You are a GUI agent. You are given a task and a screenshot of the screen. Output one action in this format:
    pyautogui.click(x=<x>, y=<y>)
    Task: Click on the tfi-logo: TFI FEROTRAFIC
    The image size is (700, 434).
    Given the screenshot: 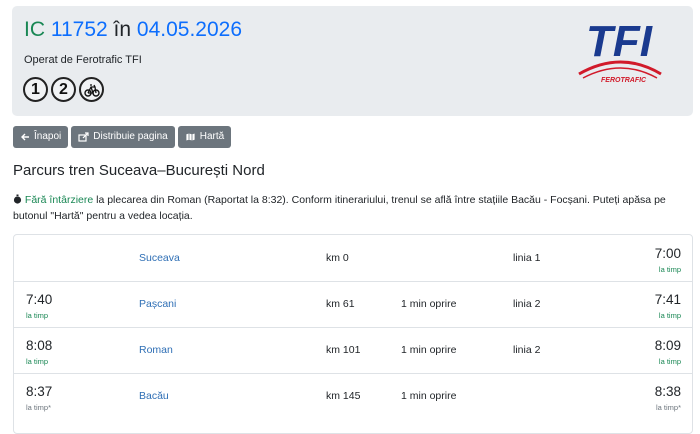 What is the action you would take?
    pyautogui.click(x=619, y=49)
    